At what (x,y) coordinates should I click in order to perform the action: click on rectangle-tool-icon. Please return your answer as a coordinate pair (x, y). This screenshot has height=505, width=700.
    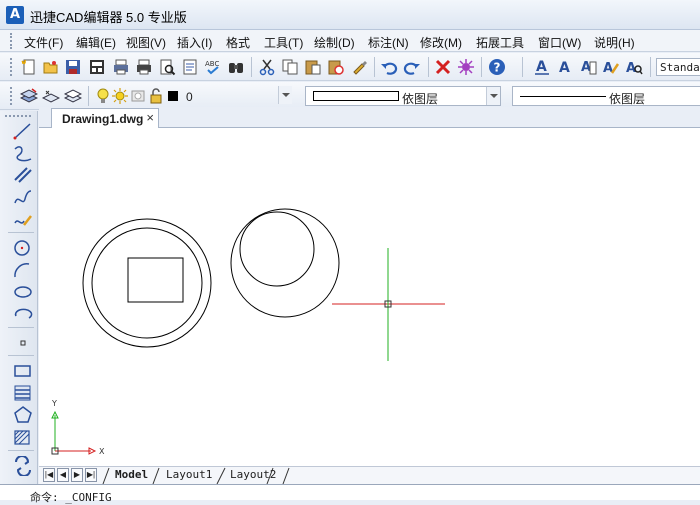
    Looking at the image, I should click on (23, 371).